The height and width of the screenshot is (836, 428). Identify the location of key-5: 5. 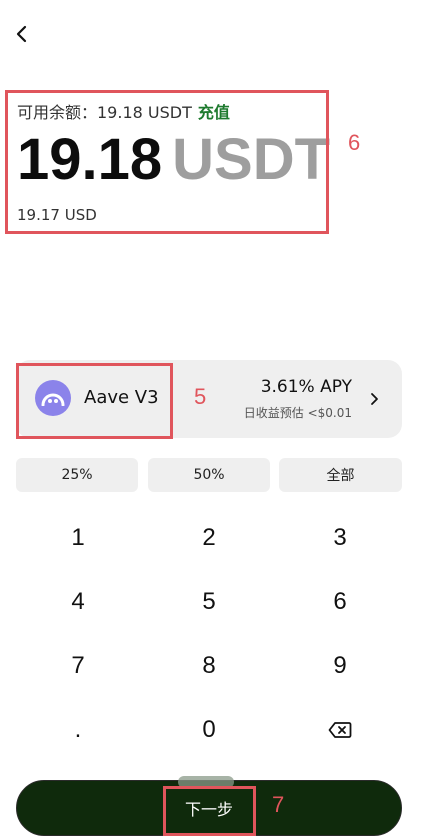
(209, 602).